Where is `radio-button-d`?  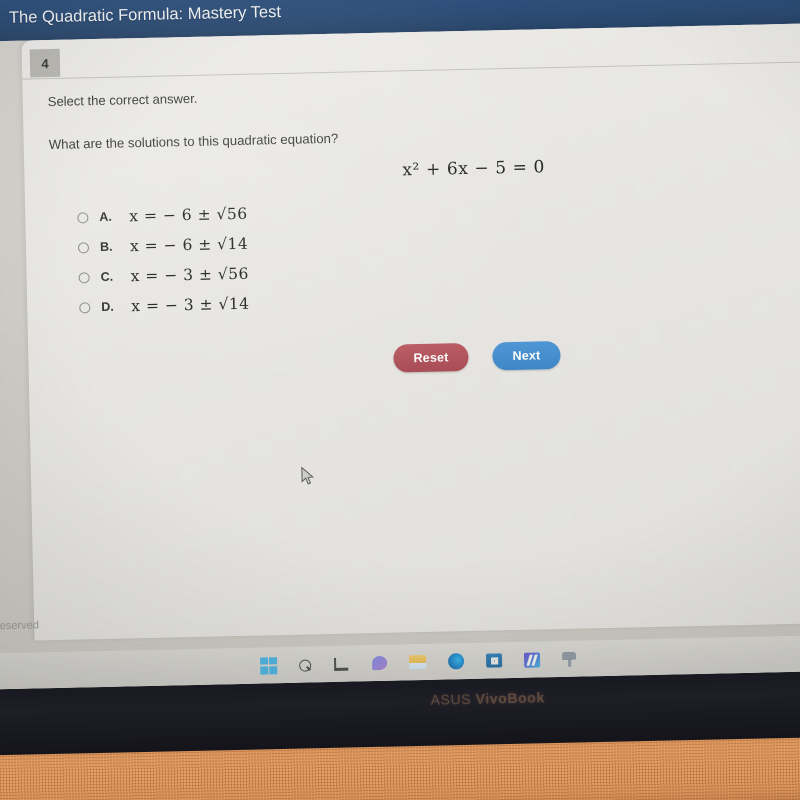
radio-button-d is located at coordinates (85, 307).